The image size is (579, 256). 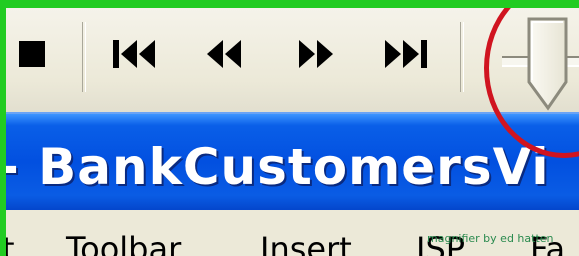 I want to click on previous-record-button, so click(x=224, y=54).